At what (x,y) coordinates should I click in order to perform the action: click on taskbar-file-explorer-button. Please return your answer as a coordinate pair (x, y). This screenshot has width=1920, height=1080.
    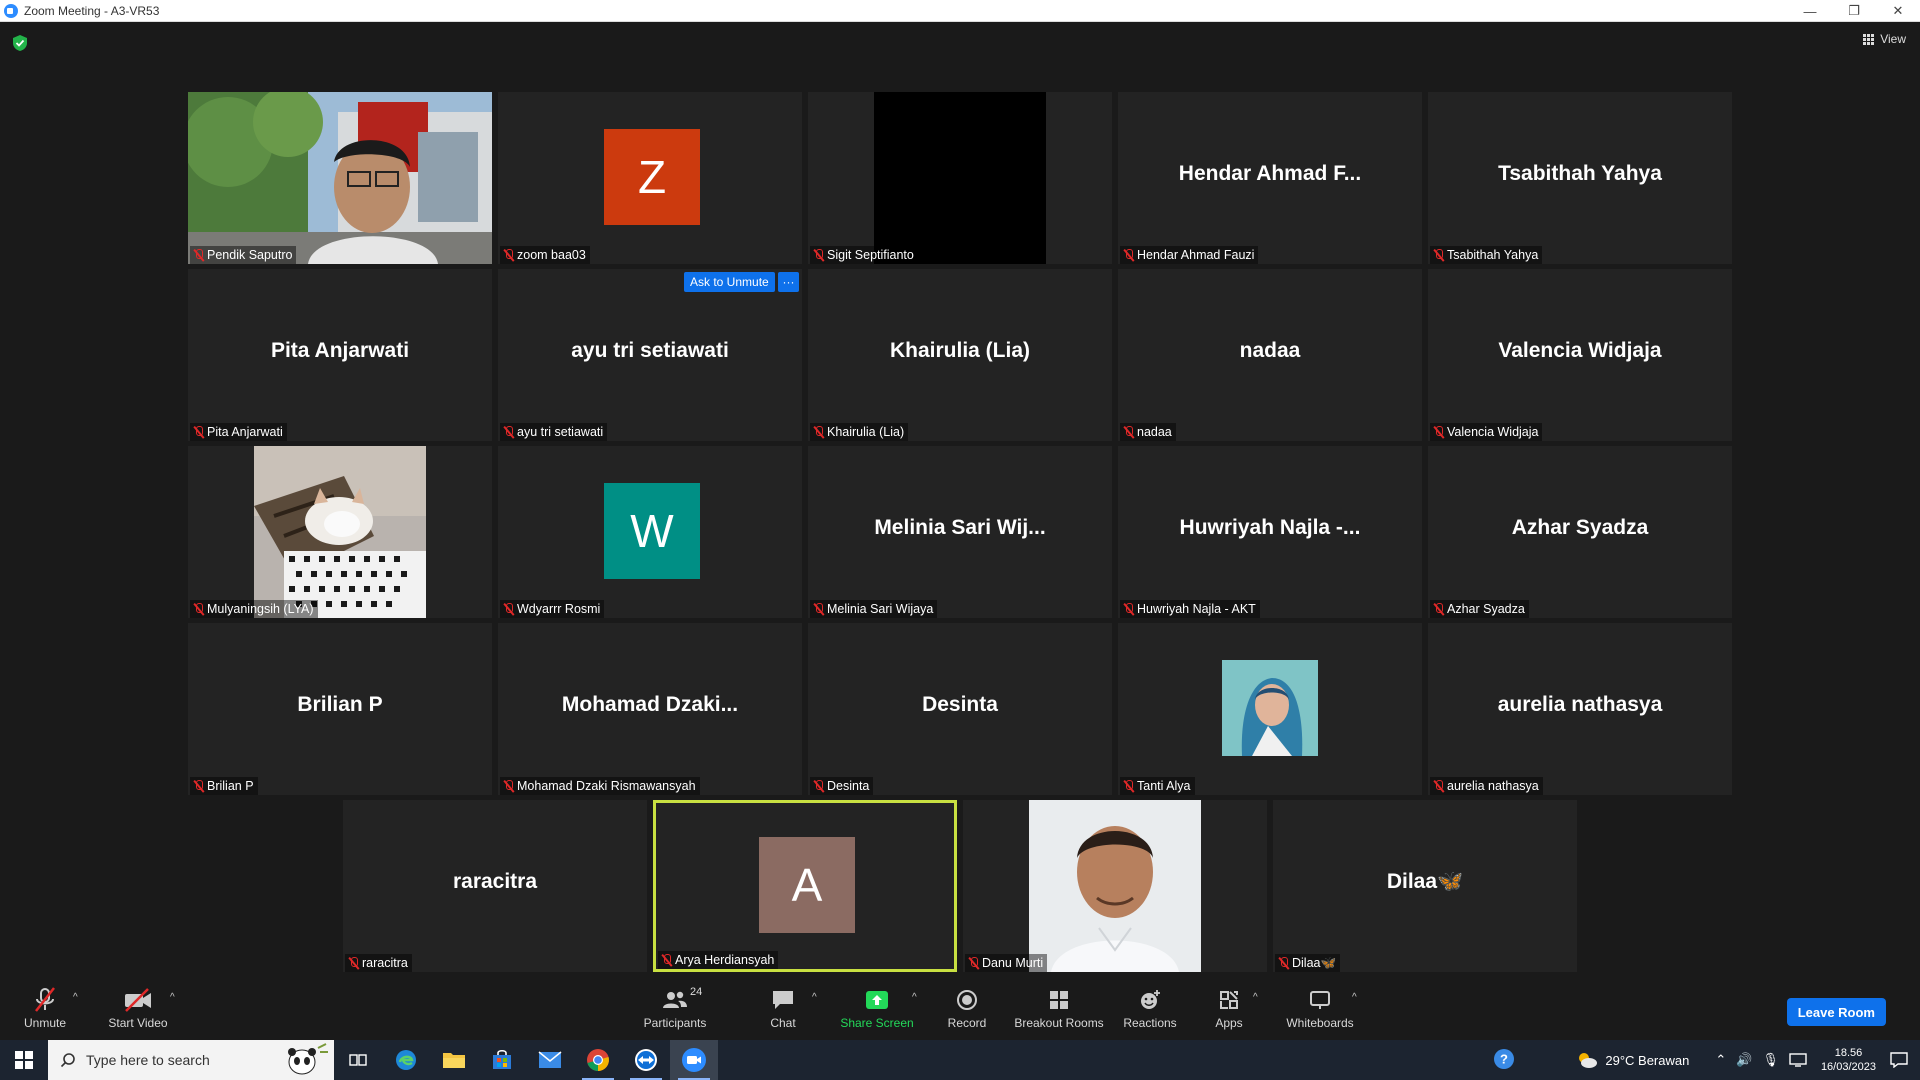
    Looking at the image, I should click on (454, 1060).